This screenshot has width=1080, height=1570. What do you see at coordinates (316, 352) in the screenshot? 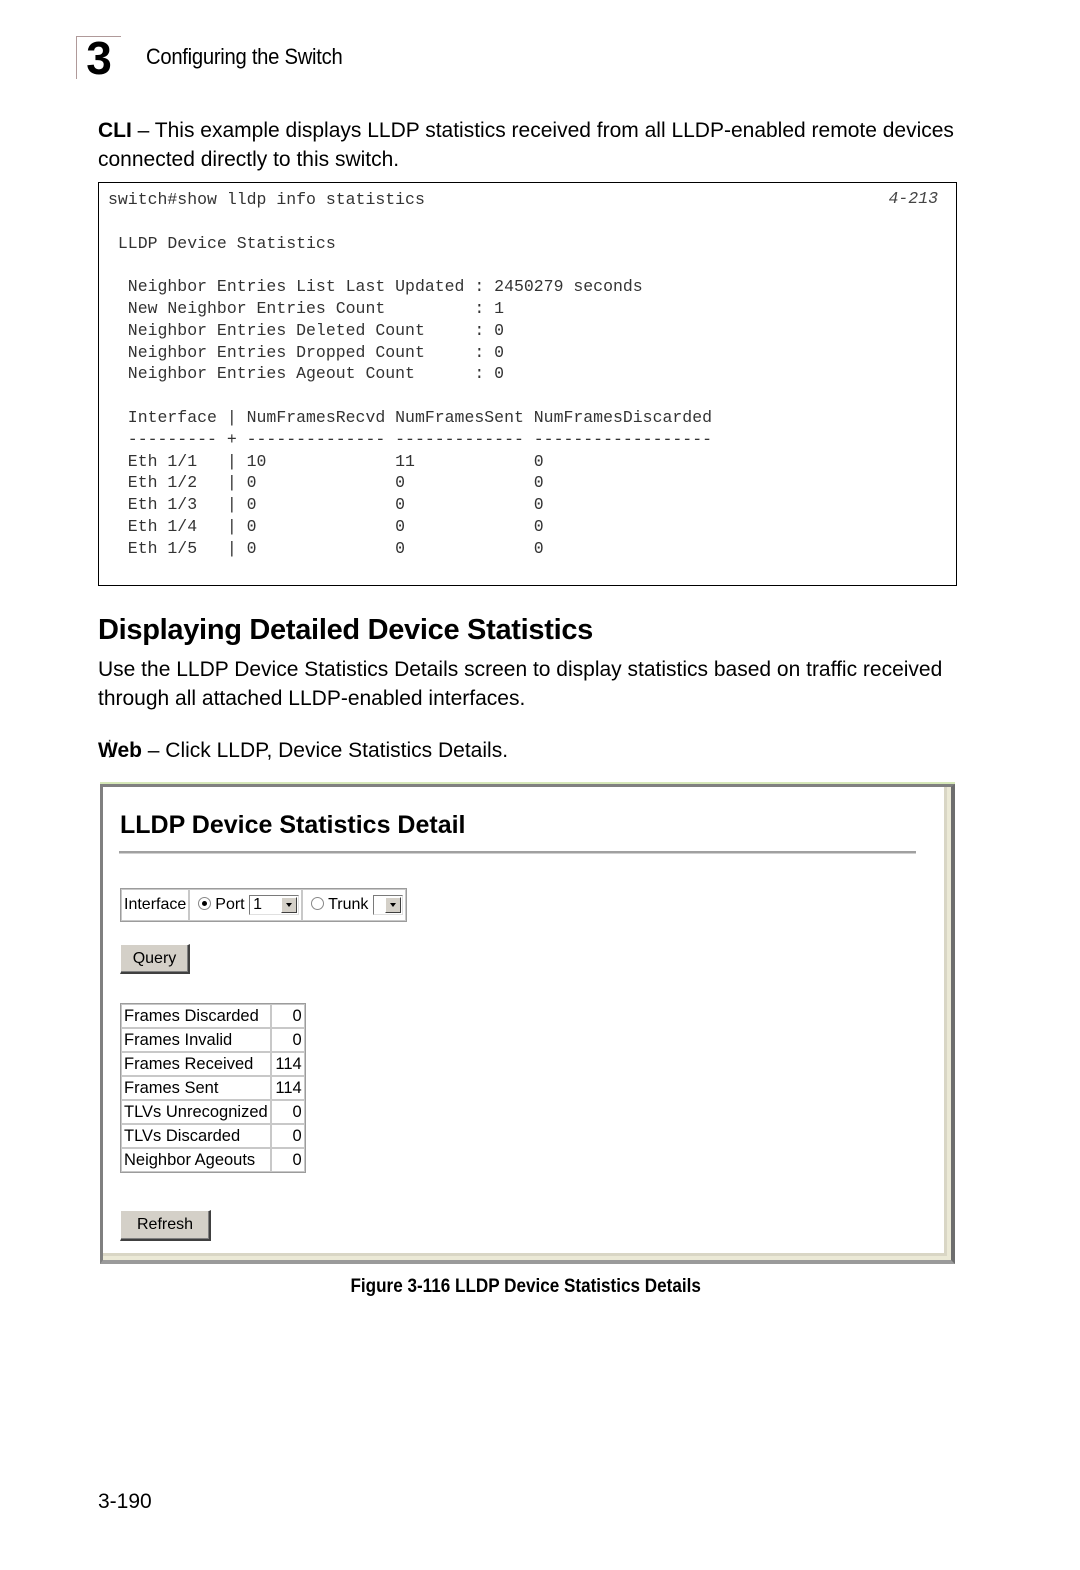
I see `cli-line: Neighbor Entries Dropped Count : 0` at bounding box center [316, 352].